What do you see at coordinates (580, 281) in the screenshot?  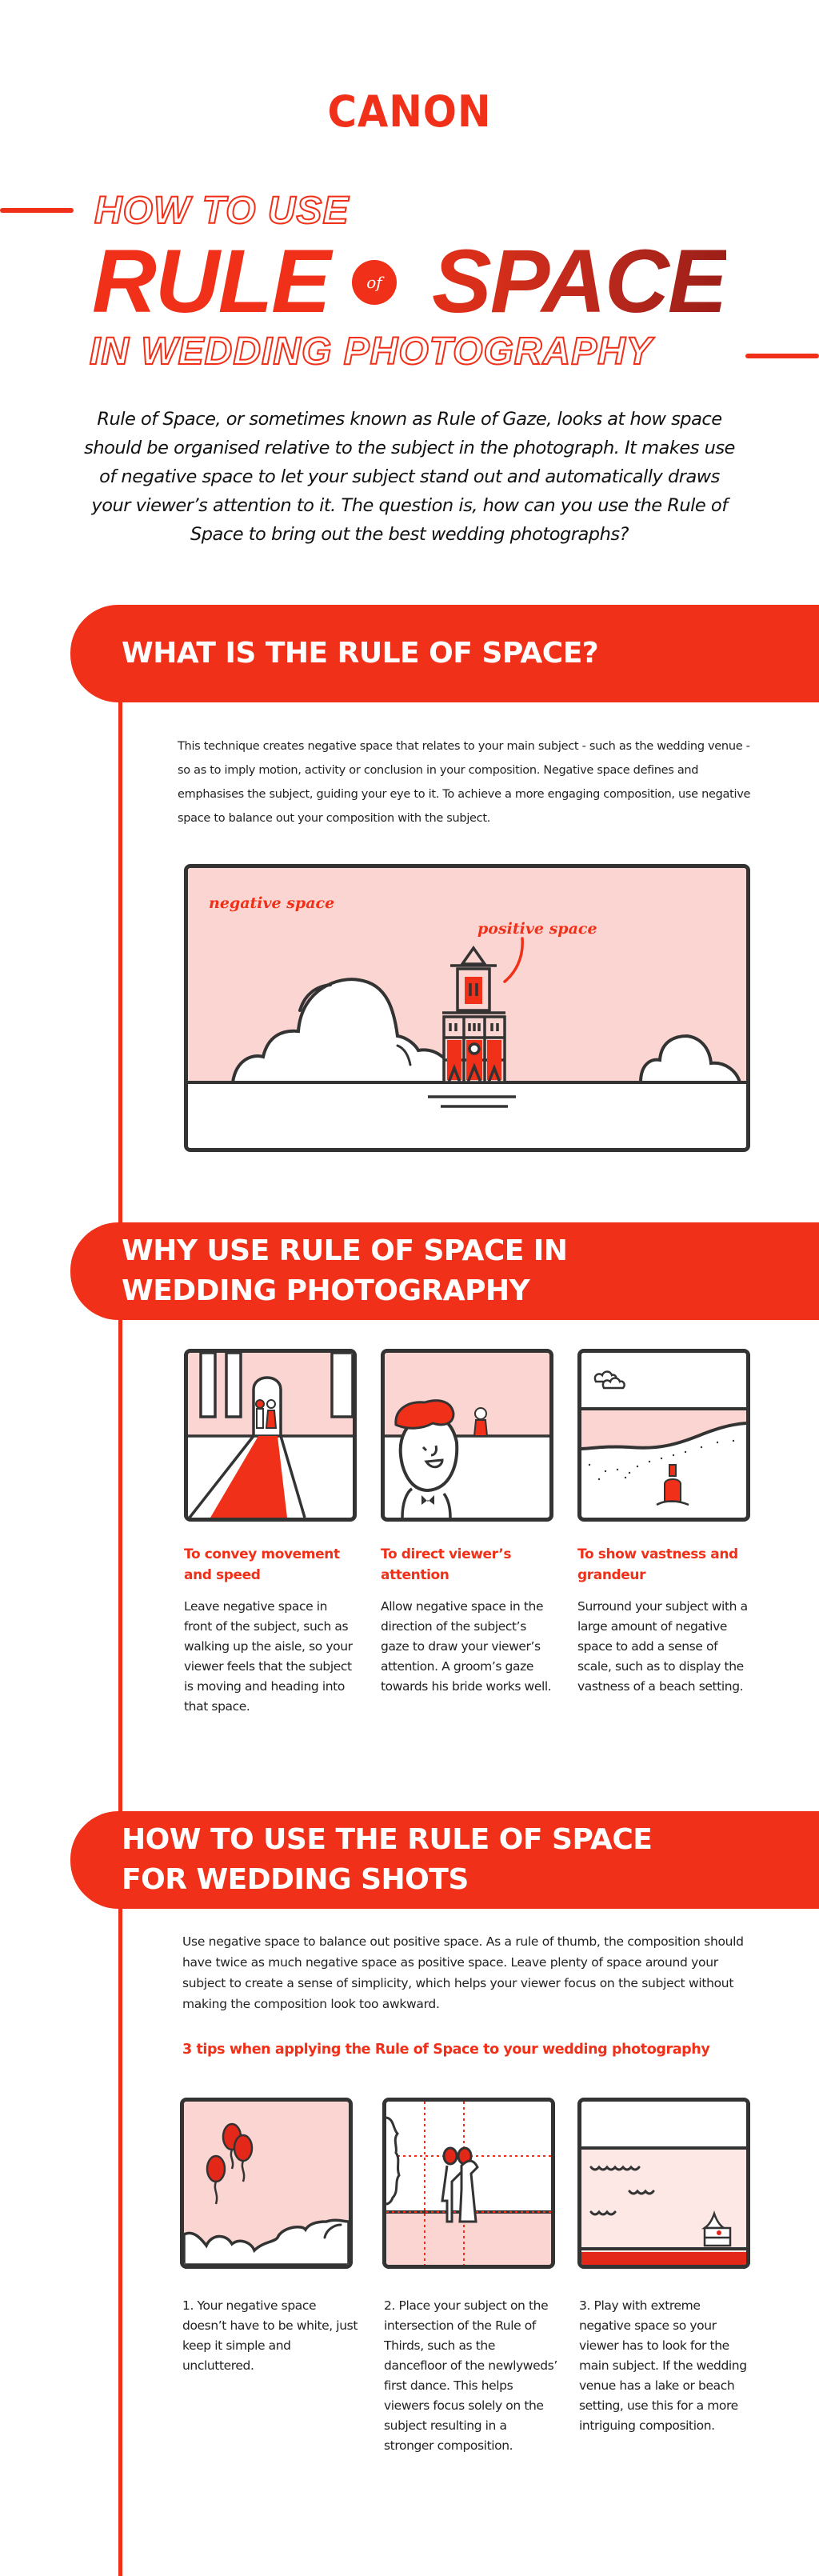 I see `title-main-space: SPACE` at bounding box center [580, 281].